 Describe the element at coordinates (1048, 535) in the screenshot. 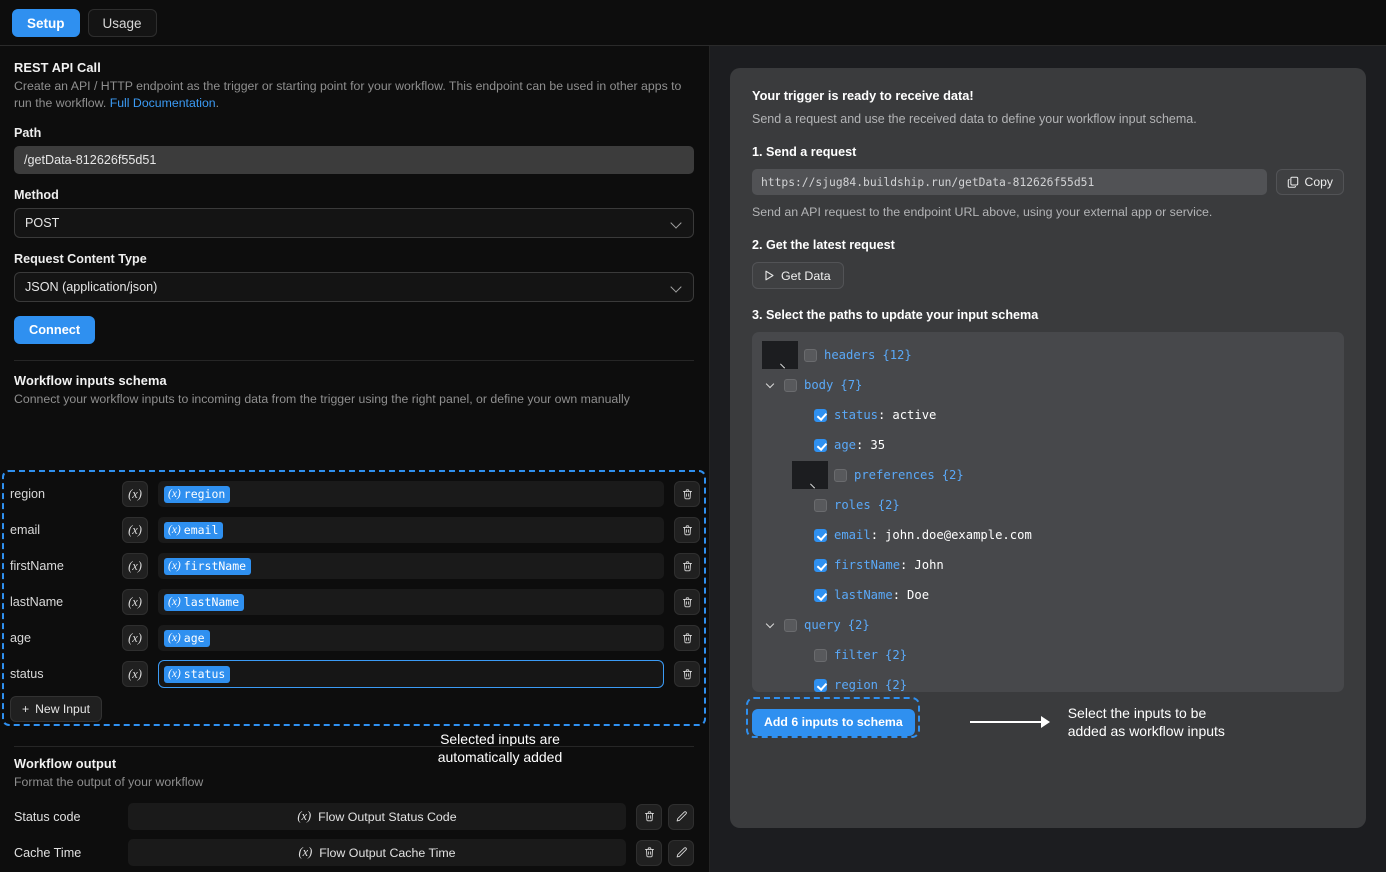

I see `schema-path-node: email: john.doe@example.com` at that location.